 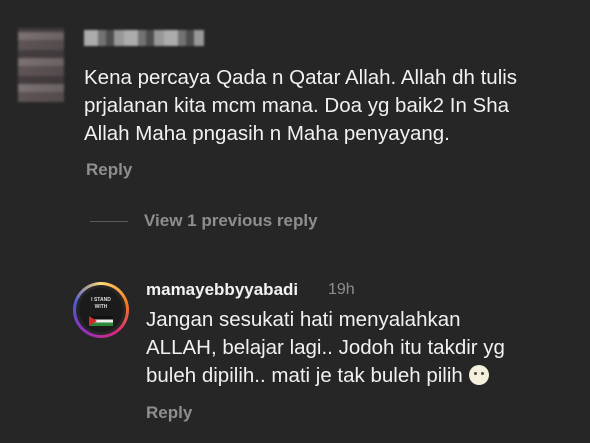 What do you see at coordinates (169, 413) in the screenshot?
I see `reply-button-2: Reply` at bounding box center [169, 413].